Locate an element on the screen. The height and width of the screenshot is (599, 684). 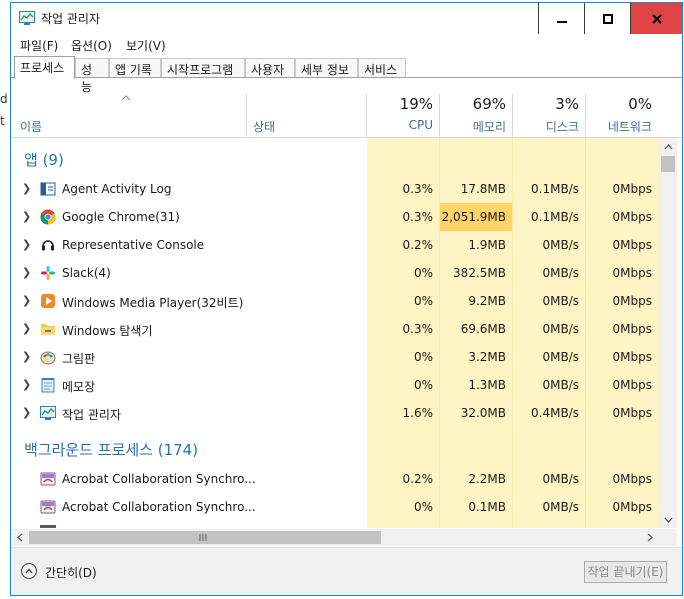
sort-ascending-icon is located at coordinates (126, 98).